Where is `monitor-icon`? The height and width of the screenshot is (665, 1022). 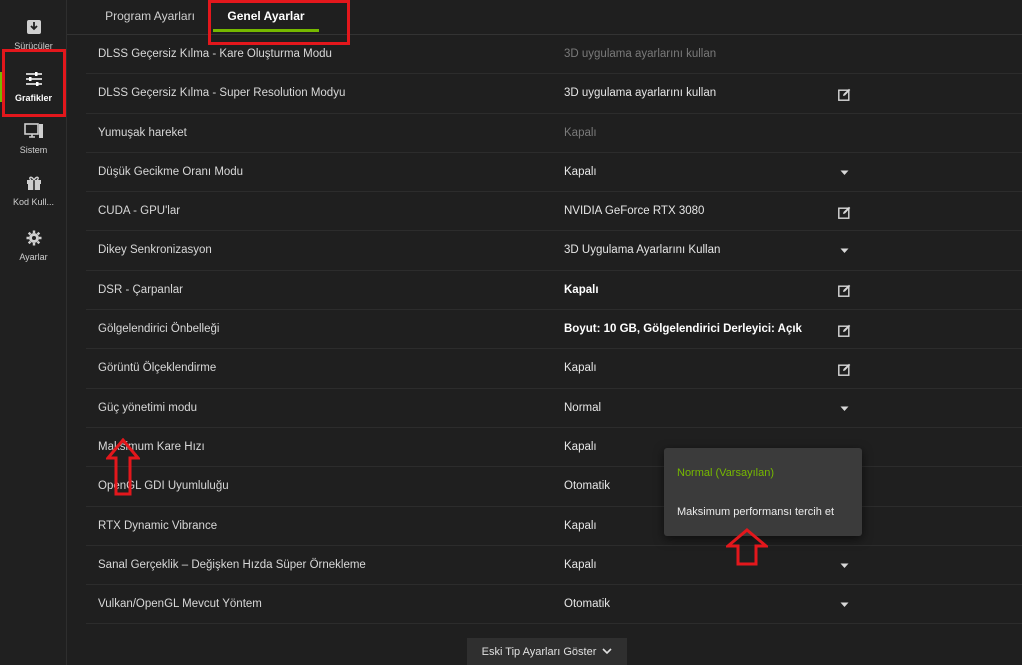
monitor-icon is located at coordinates (34, 131).